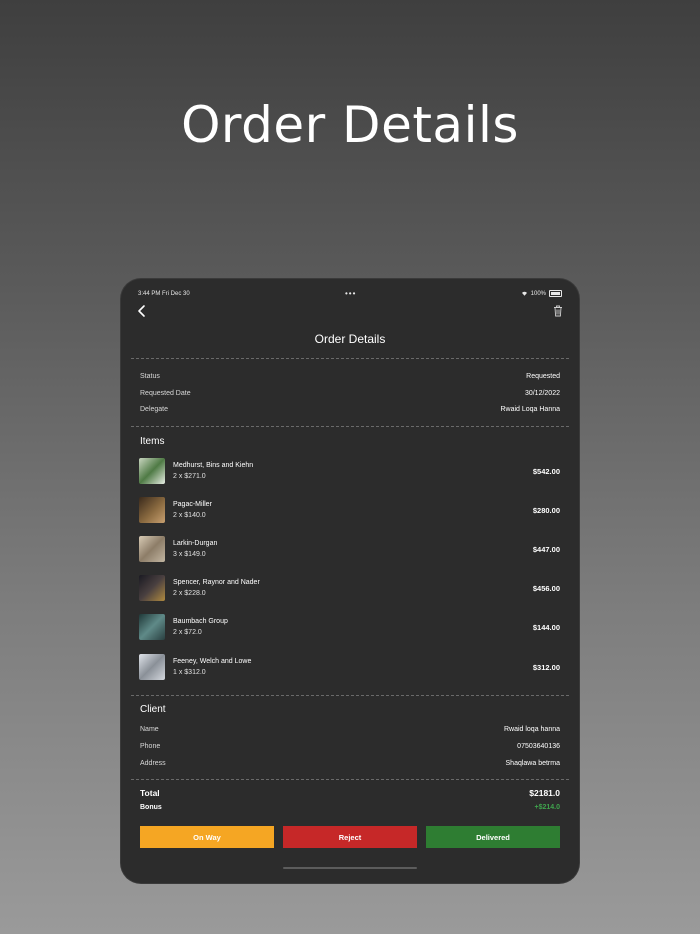 Image resolution: width=700 pixels, height=934 pixels. What do you see at coordinates (189, 672) in the screenshot?
I see `item-quantity: 1 x $312.0` at bounding box center [189, 672].